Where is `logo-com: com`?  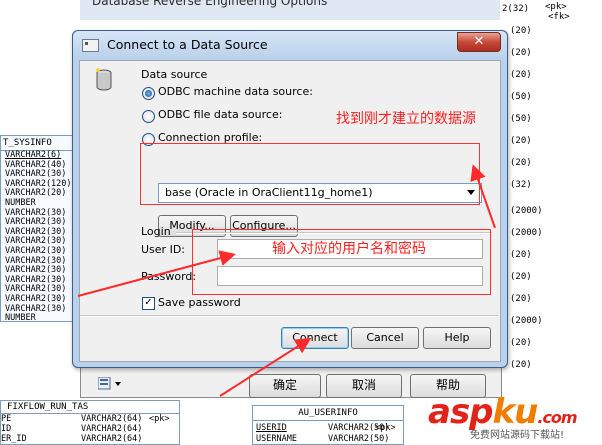
logo-com: com is located at coordinates (559, 417).